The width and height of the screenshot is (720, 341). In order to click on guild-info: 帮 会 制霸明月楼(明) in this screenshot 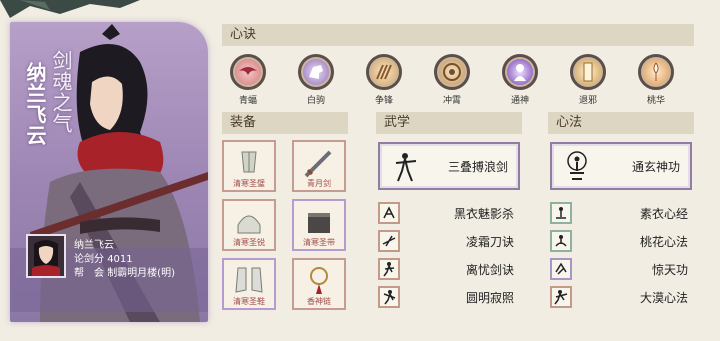, I will do `click(124, 271)`.